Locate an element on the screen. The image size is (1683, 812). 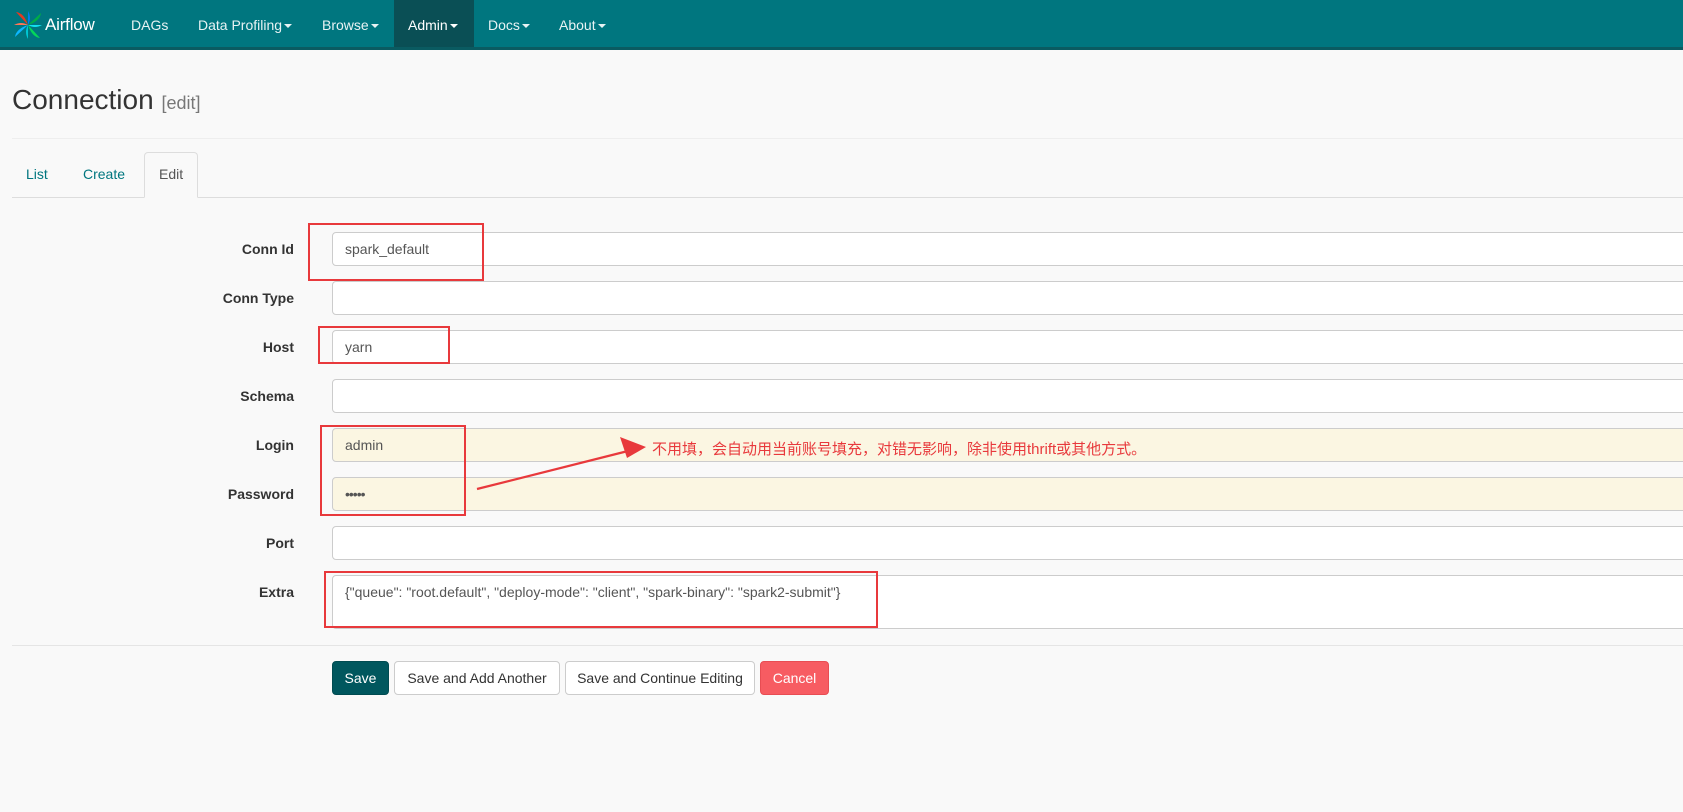
annotation-arrow-icon is located at coordinates (561, 464).